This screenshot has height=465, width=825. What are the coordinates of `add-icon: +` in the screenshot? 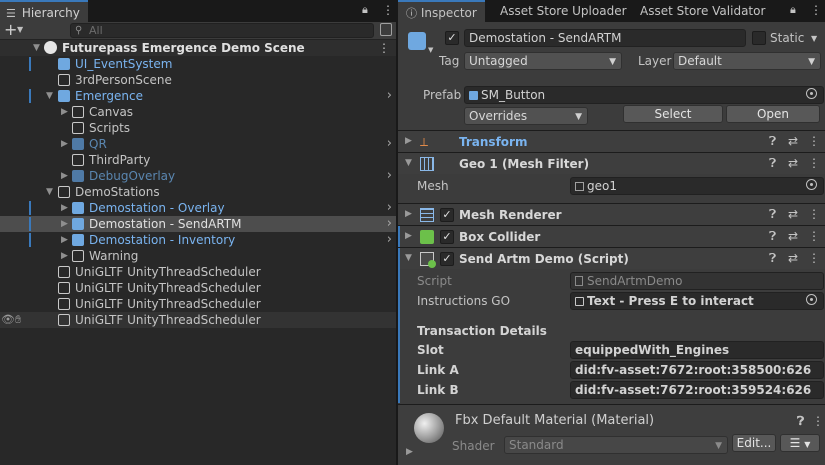 It's located at (10, 29).